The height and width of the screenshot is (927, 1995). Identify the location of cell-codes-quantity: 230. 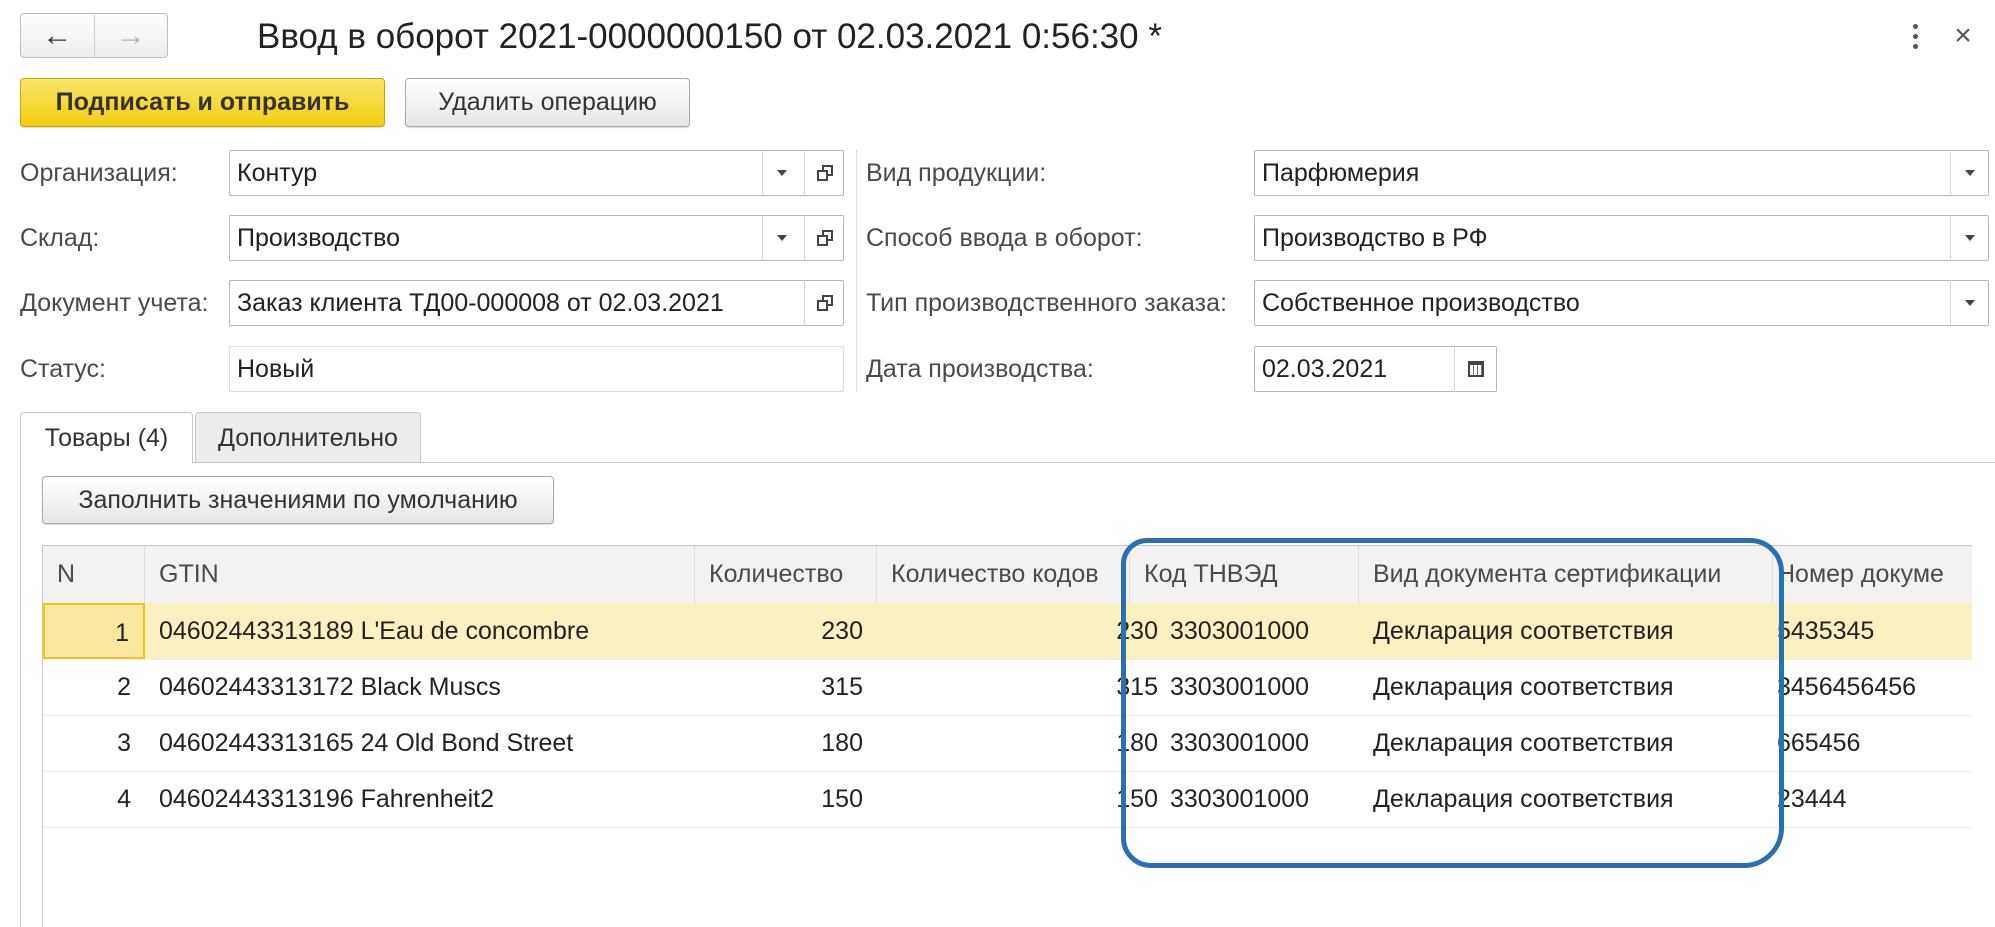
(1137, 631).